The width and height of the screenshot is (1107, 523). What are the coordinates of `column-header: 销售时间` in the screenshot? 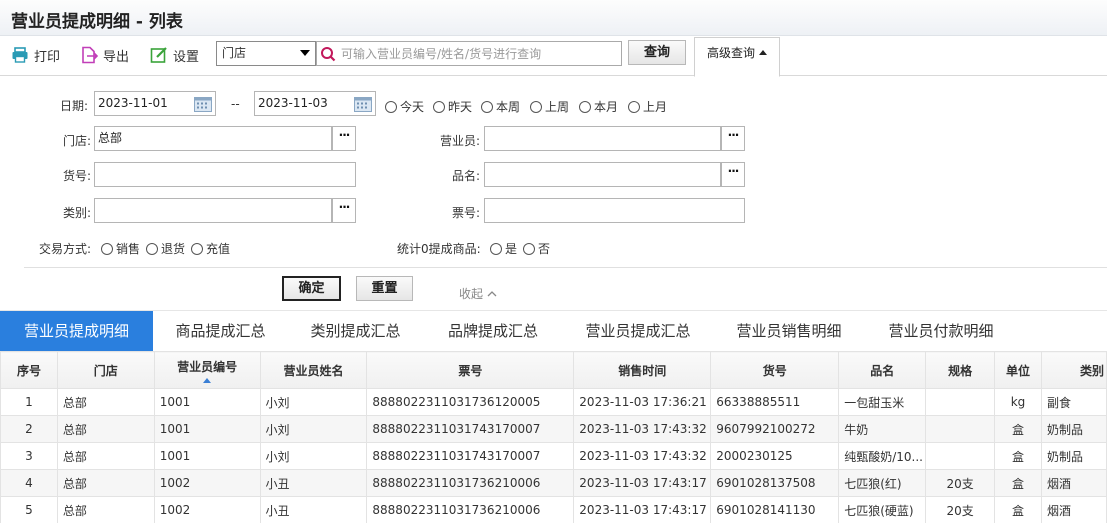 It's located at (642, 370).